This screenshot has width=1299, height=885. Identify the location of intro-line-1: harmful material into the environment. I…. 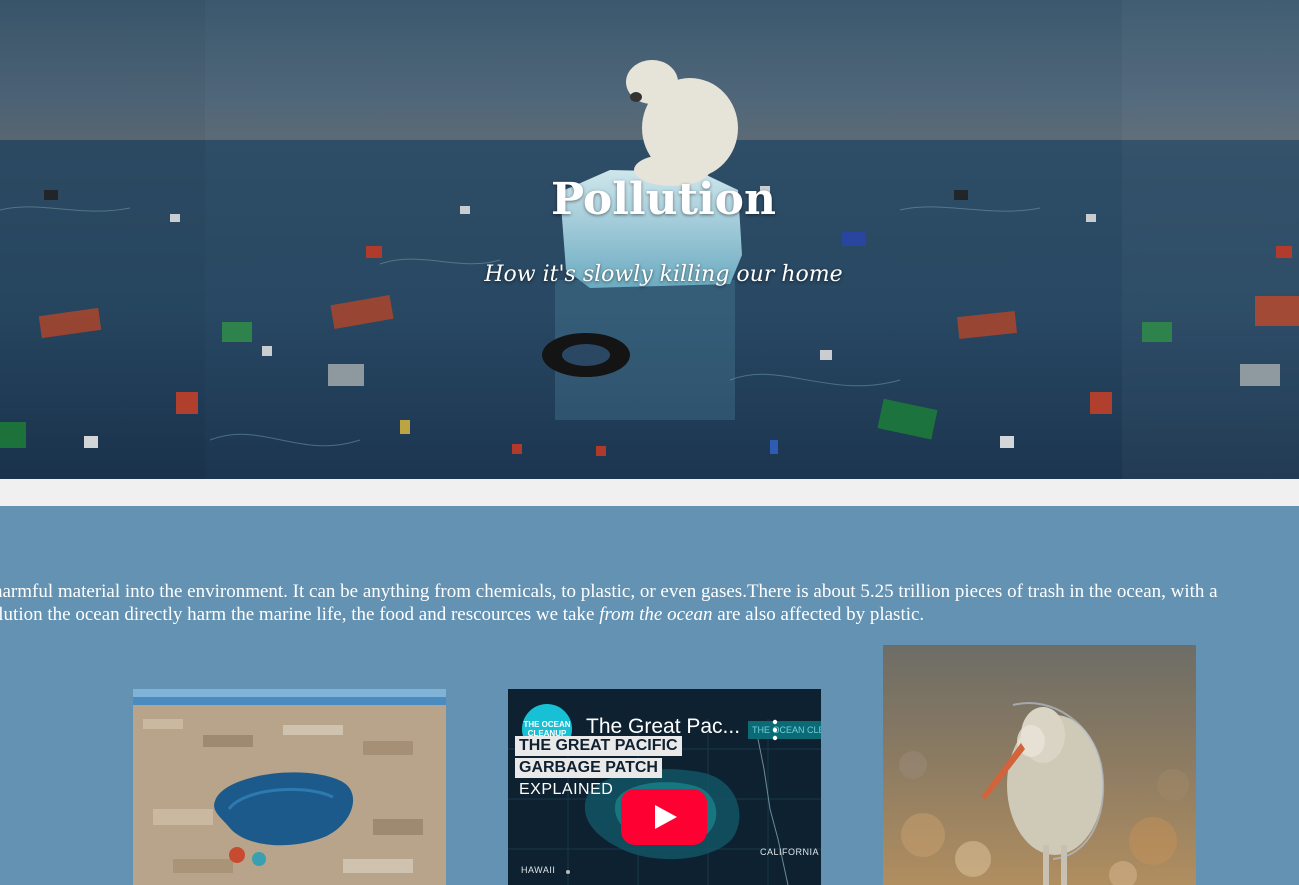
(609, 591).